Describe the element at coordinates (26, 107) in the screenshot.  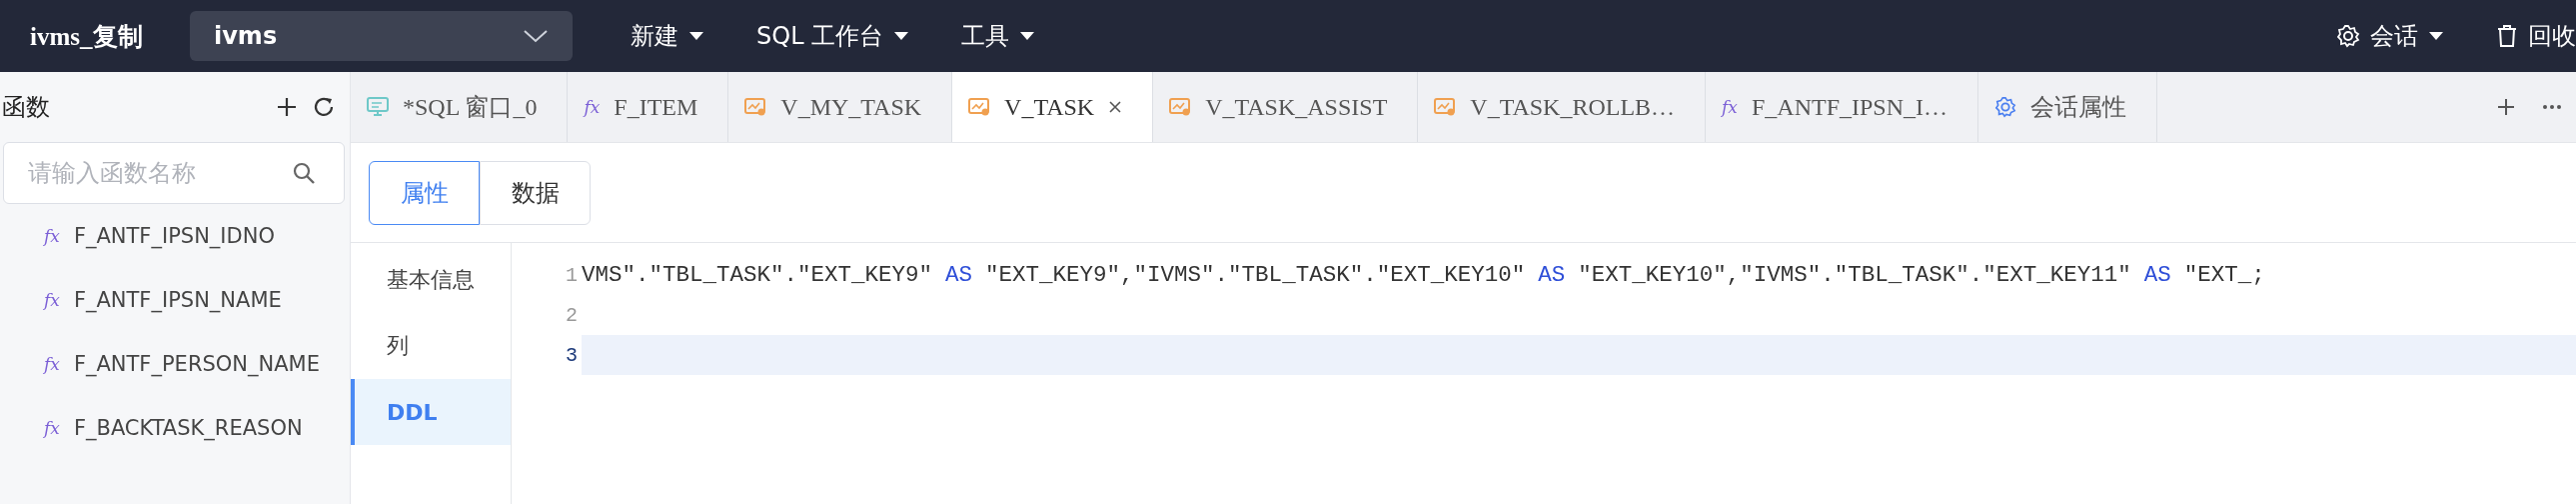
I see `panel-title: 函数` at that location.